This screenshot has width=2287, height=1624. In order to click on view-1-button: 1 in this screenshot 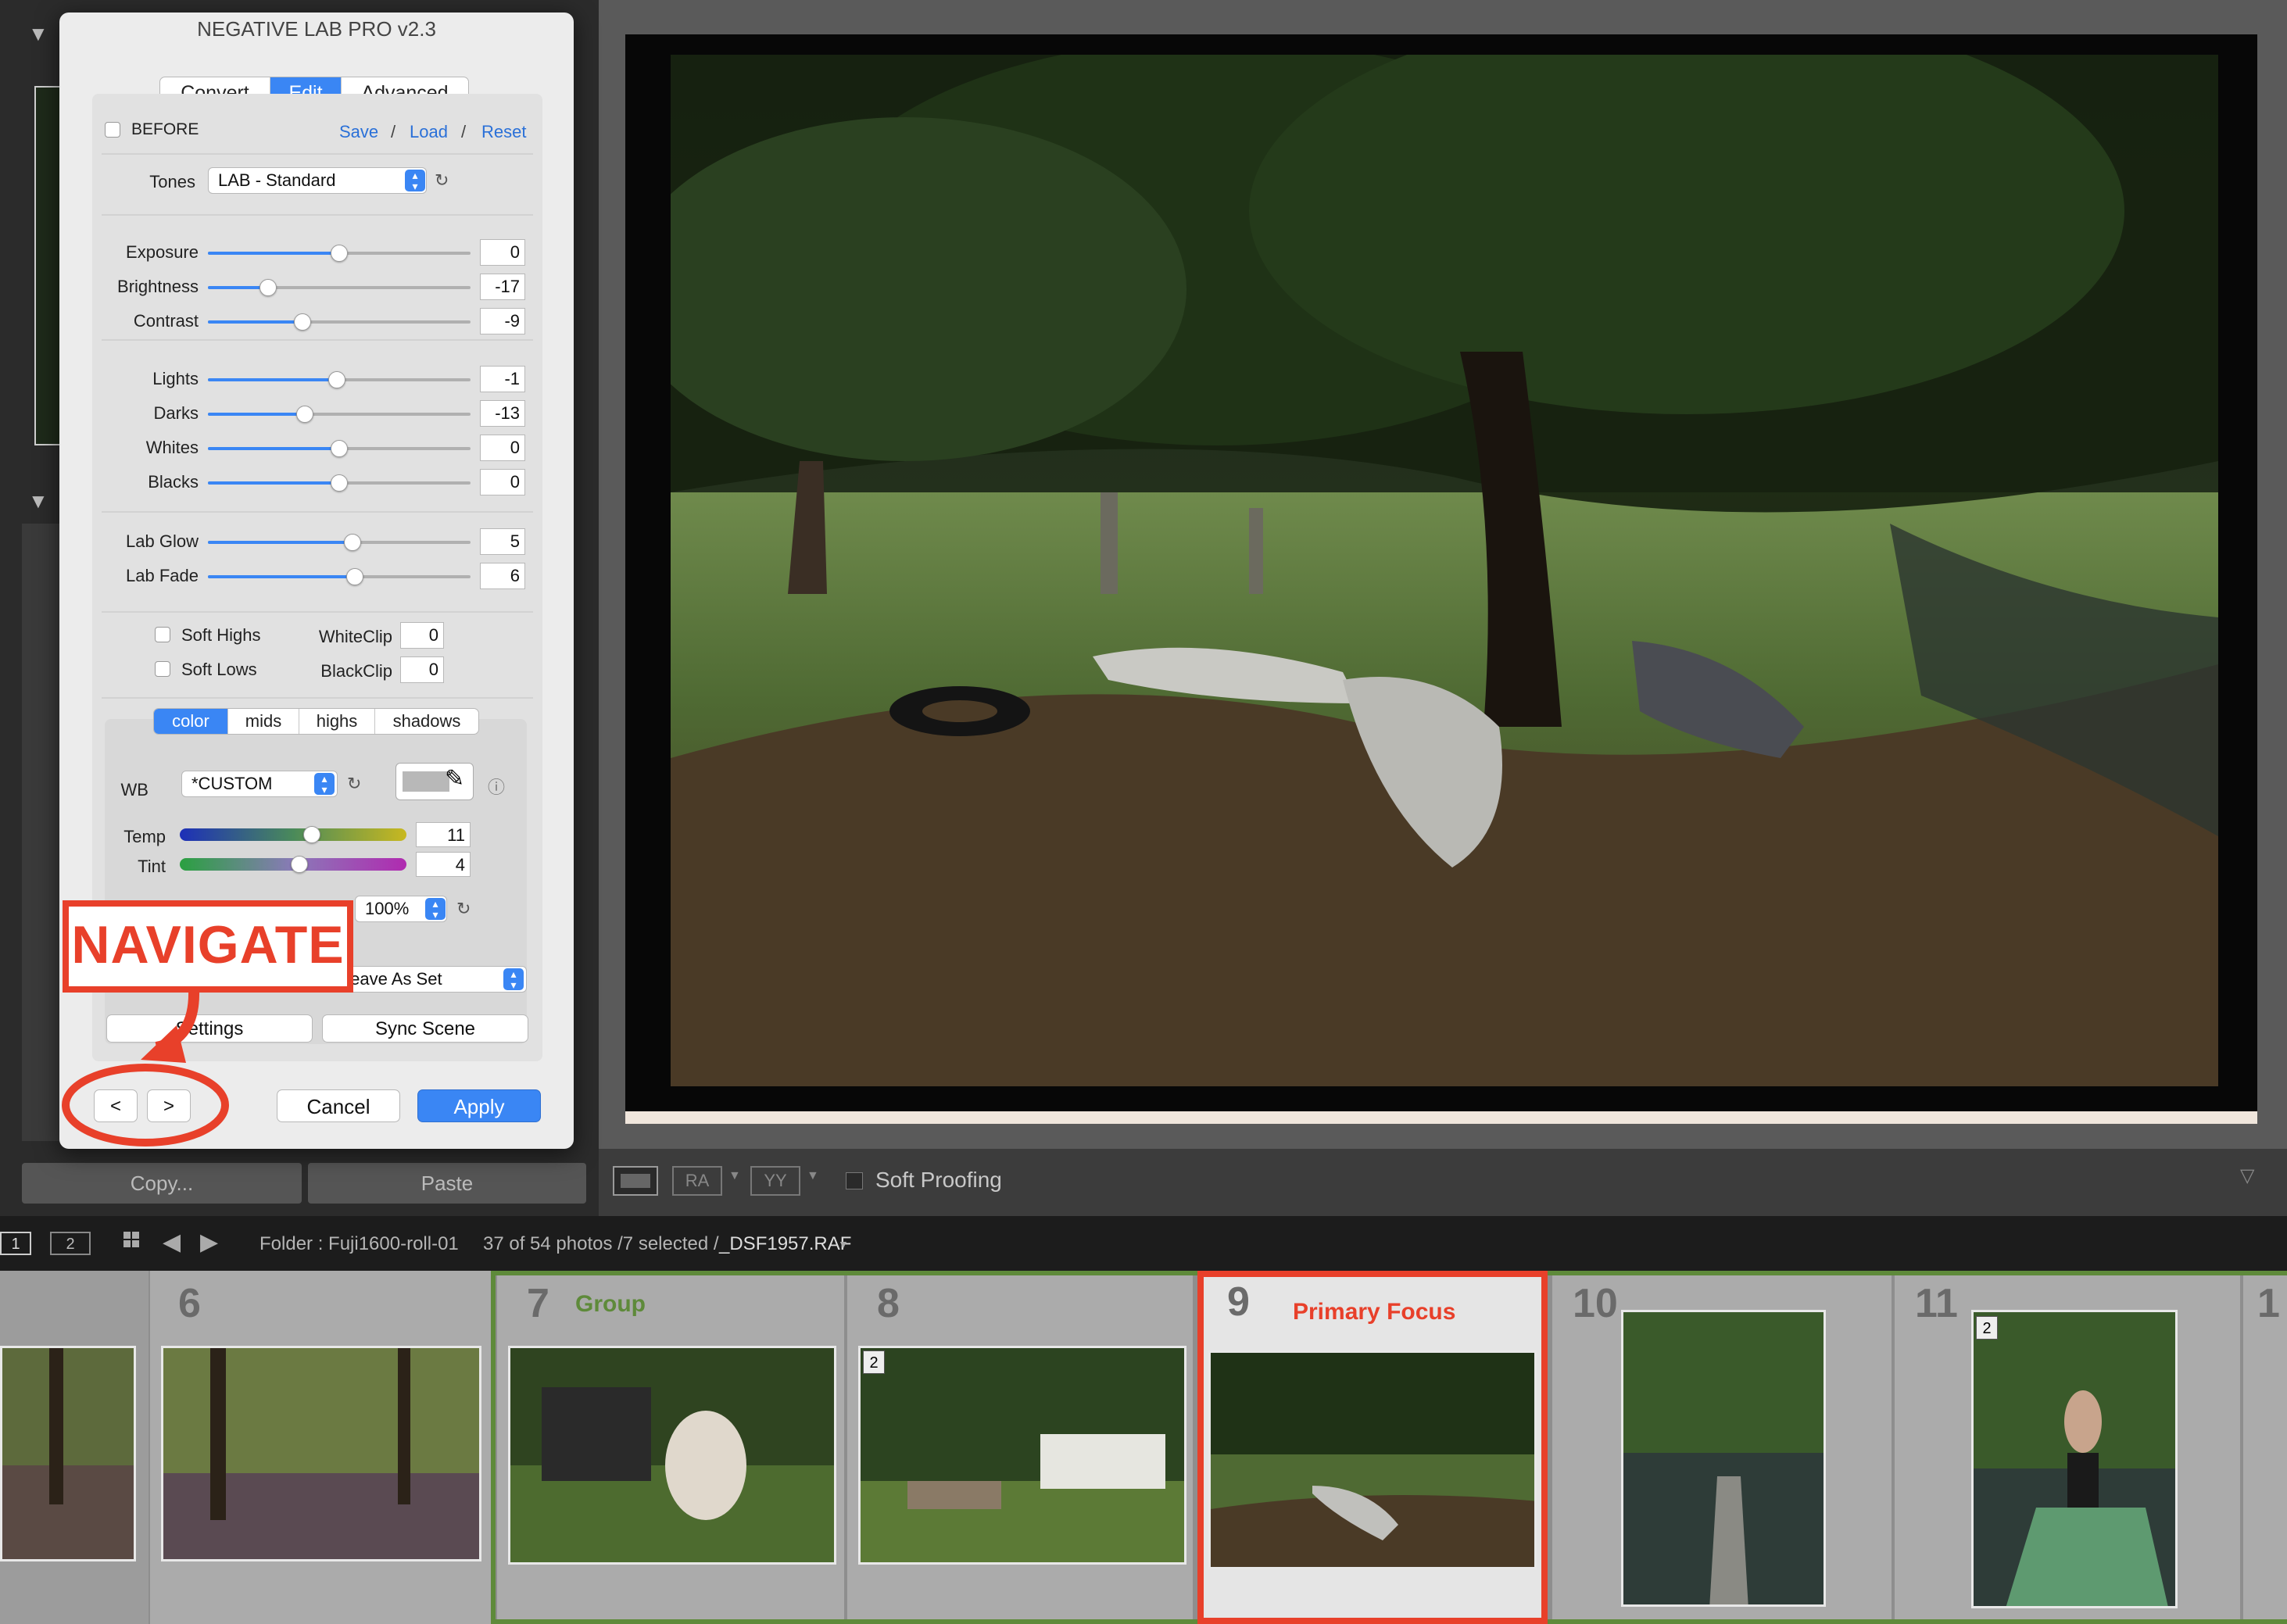, I will do `click(15, 1243)`.